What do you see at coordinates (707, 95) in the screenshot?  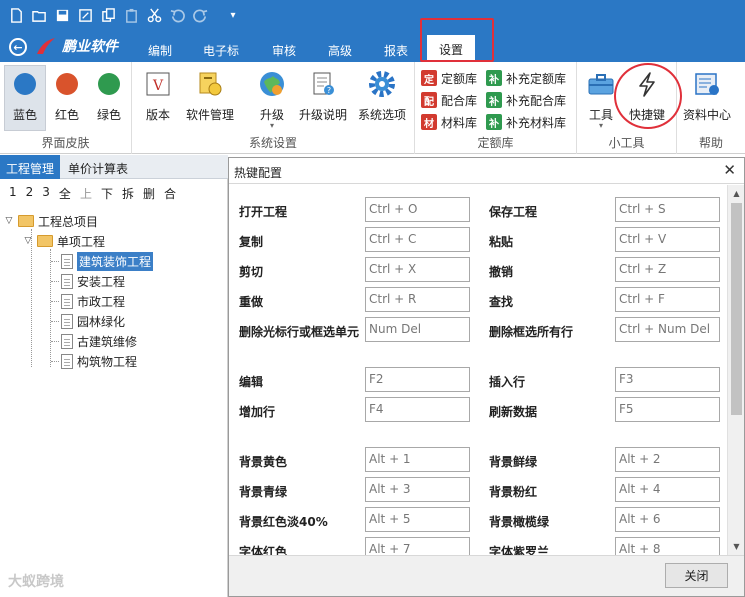 I see `resource-center-button: 资料中心` at bounding box center [707, 95].